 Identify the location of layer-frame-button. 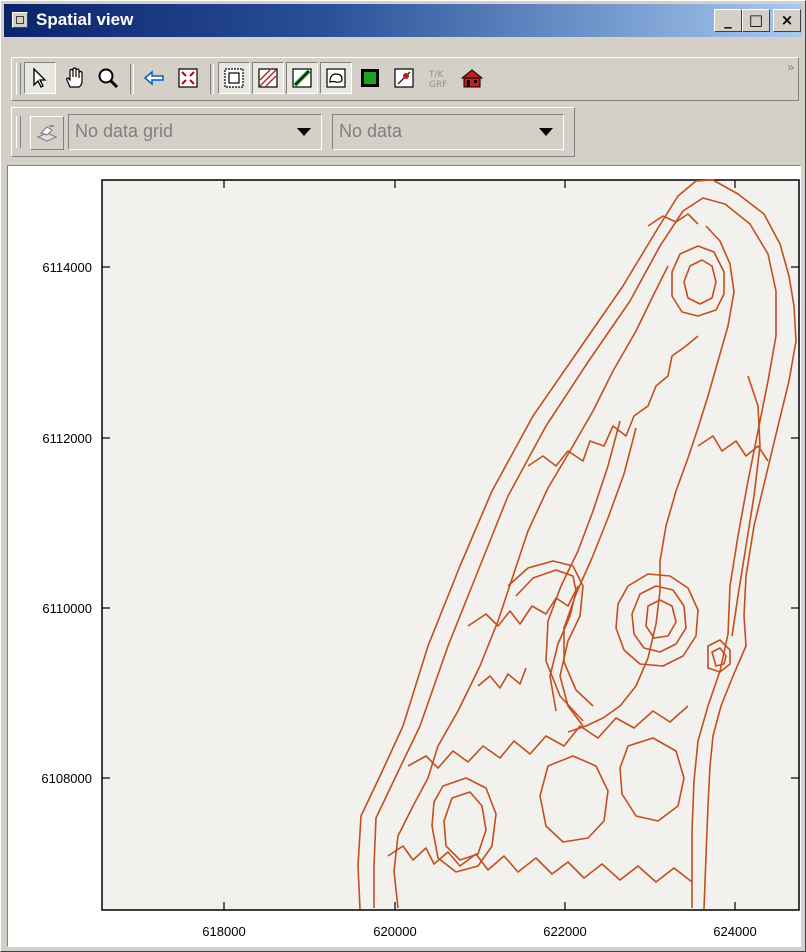
(234, 78).